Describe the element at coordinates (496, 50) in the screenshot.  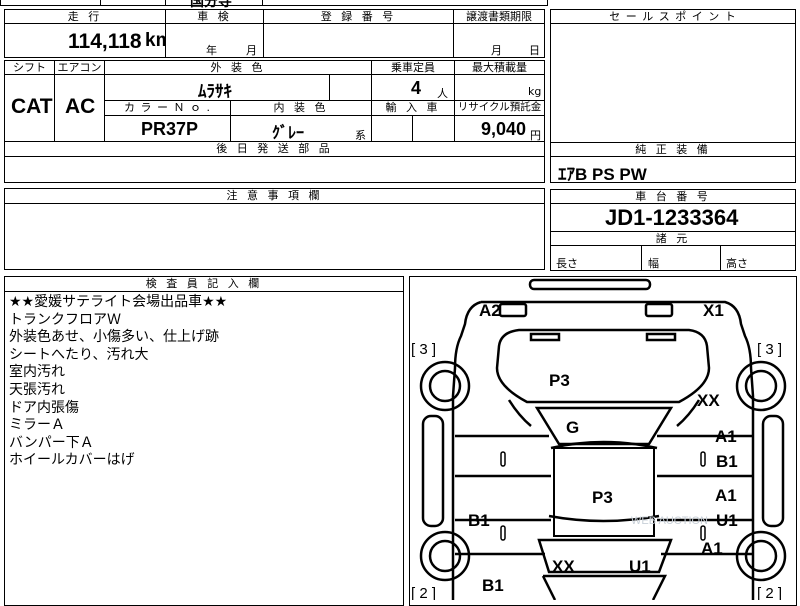
I see `transfer-month-label: 月` at that location.